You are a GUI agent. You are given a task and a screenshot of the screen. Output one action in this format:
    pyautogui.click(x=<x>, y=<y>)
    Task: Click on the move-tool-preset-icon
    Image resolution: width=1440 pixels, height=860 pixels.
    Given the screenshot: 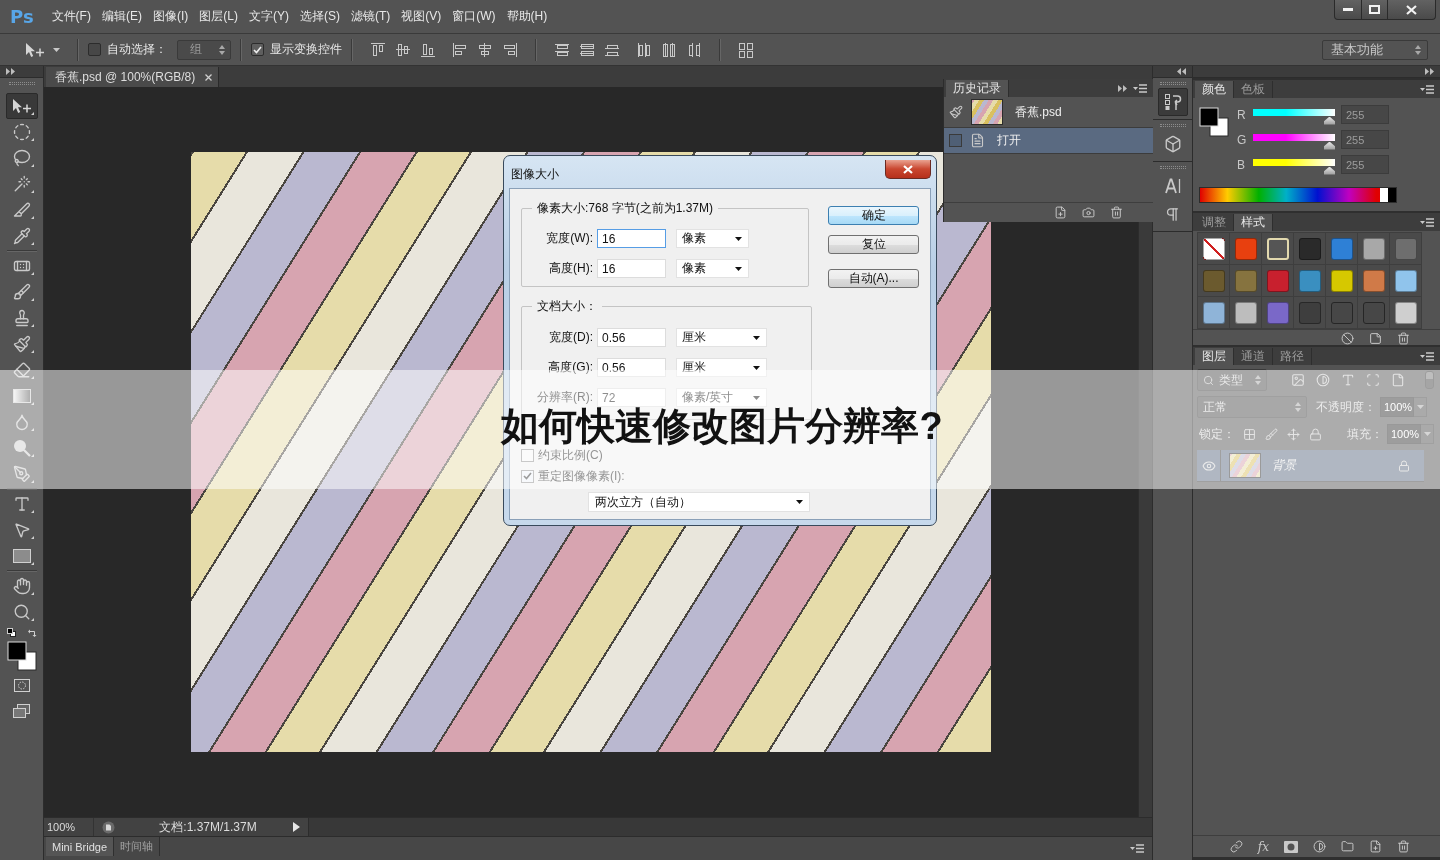 What is the action you would take?
    pyautogui.click(x=35, y=49)
    